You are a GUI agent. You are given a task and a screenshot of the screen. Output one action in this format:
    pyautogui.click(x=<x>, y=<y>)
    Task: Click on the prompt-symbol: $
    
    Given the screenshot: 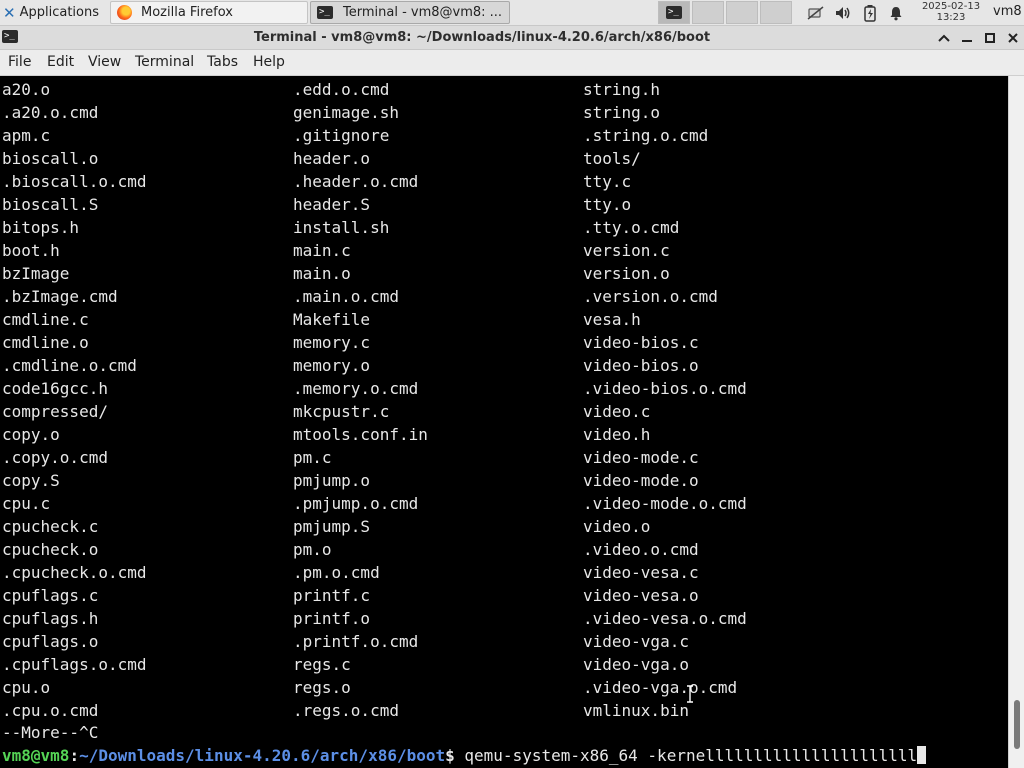 What is the action you would take?
    pyautogui.click(x=450, y=755)
    